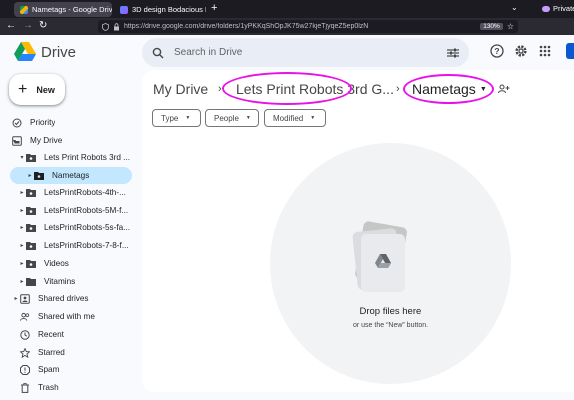 This screenshot has width=574, height=400. I want to click on search-bar: Search in Drive, so click(305, 52).